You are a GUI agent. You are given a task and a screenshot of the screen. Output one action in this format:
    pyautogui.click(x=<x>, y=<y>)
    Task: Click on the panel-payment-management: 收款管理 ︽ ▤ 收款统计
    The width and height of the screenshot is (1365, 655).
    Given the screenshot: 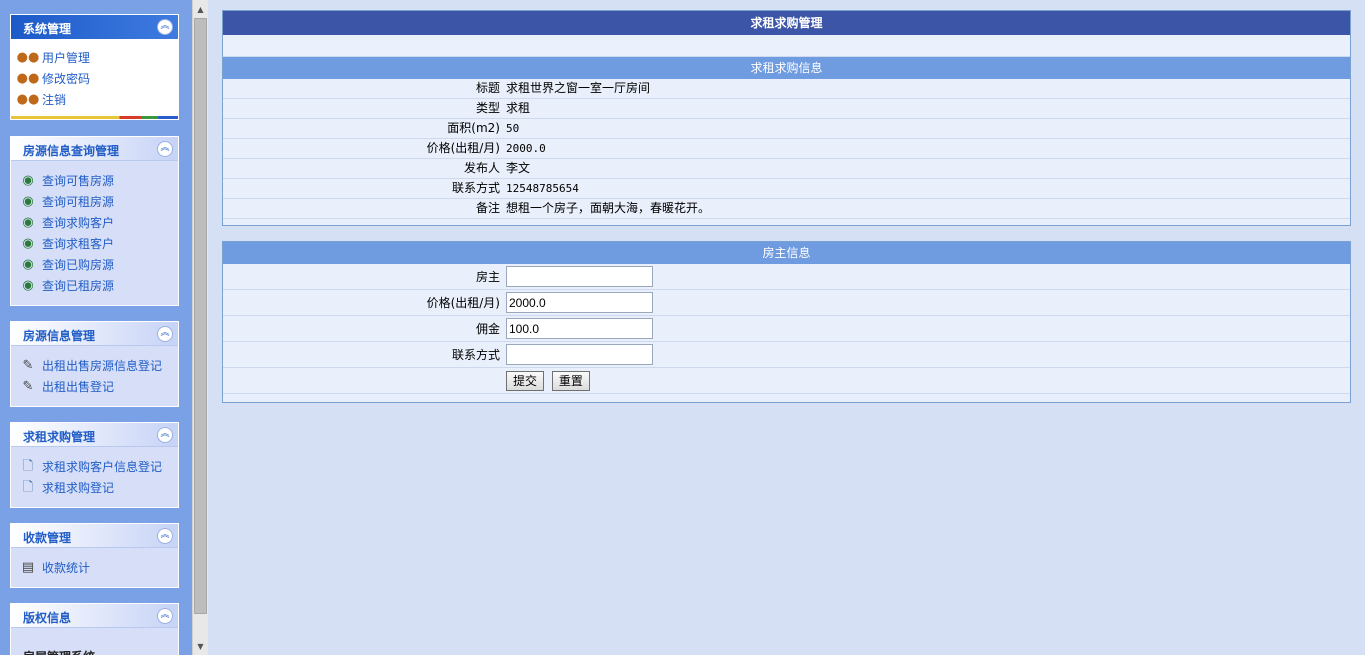 What is the action you would take?
    pyautogui.click(x=94, y=555)
    